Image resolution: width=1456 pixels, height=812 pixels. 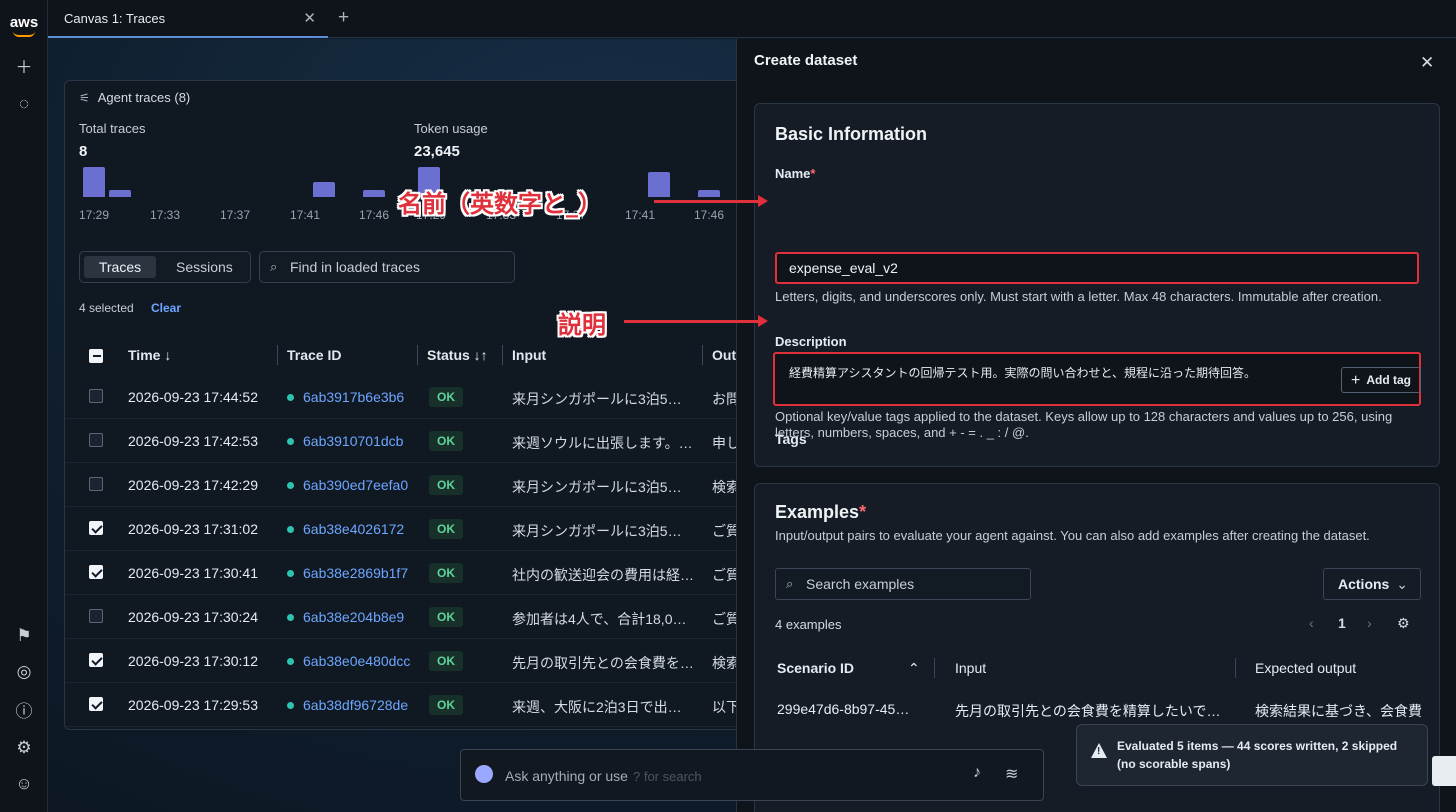 I want to click on ask-bar: ? for search ♪ ≋, so click(x=752, y=775).